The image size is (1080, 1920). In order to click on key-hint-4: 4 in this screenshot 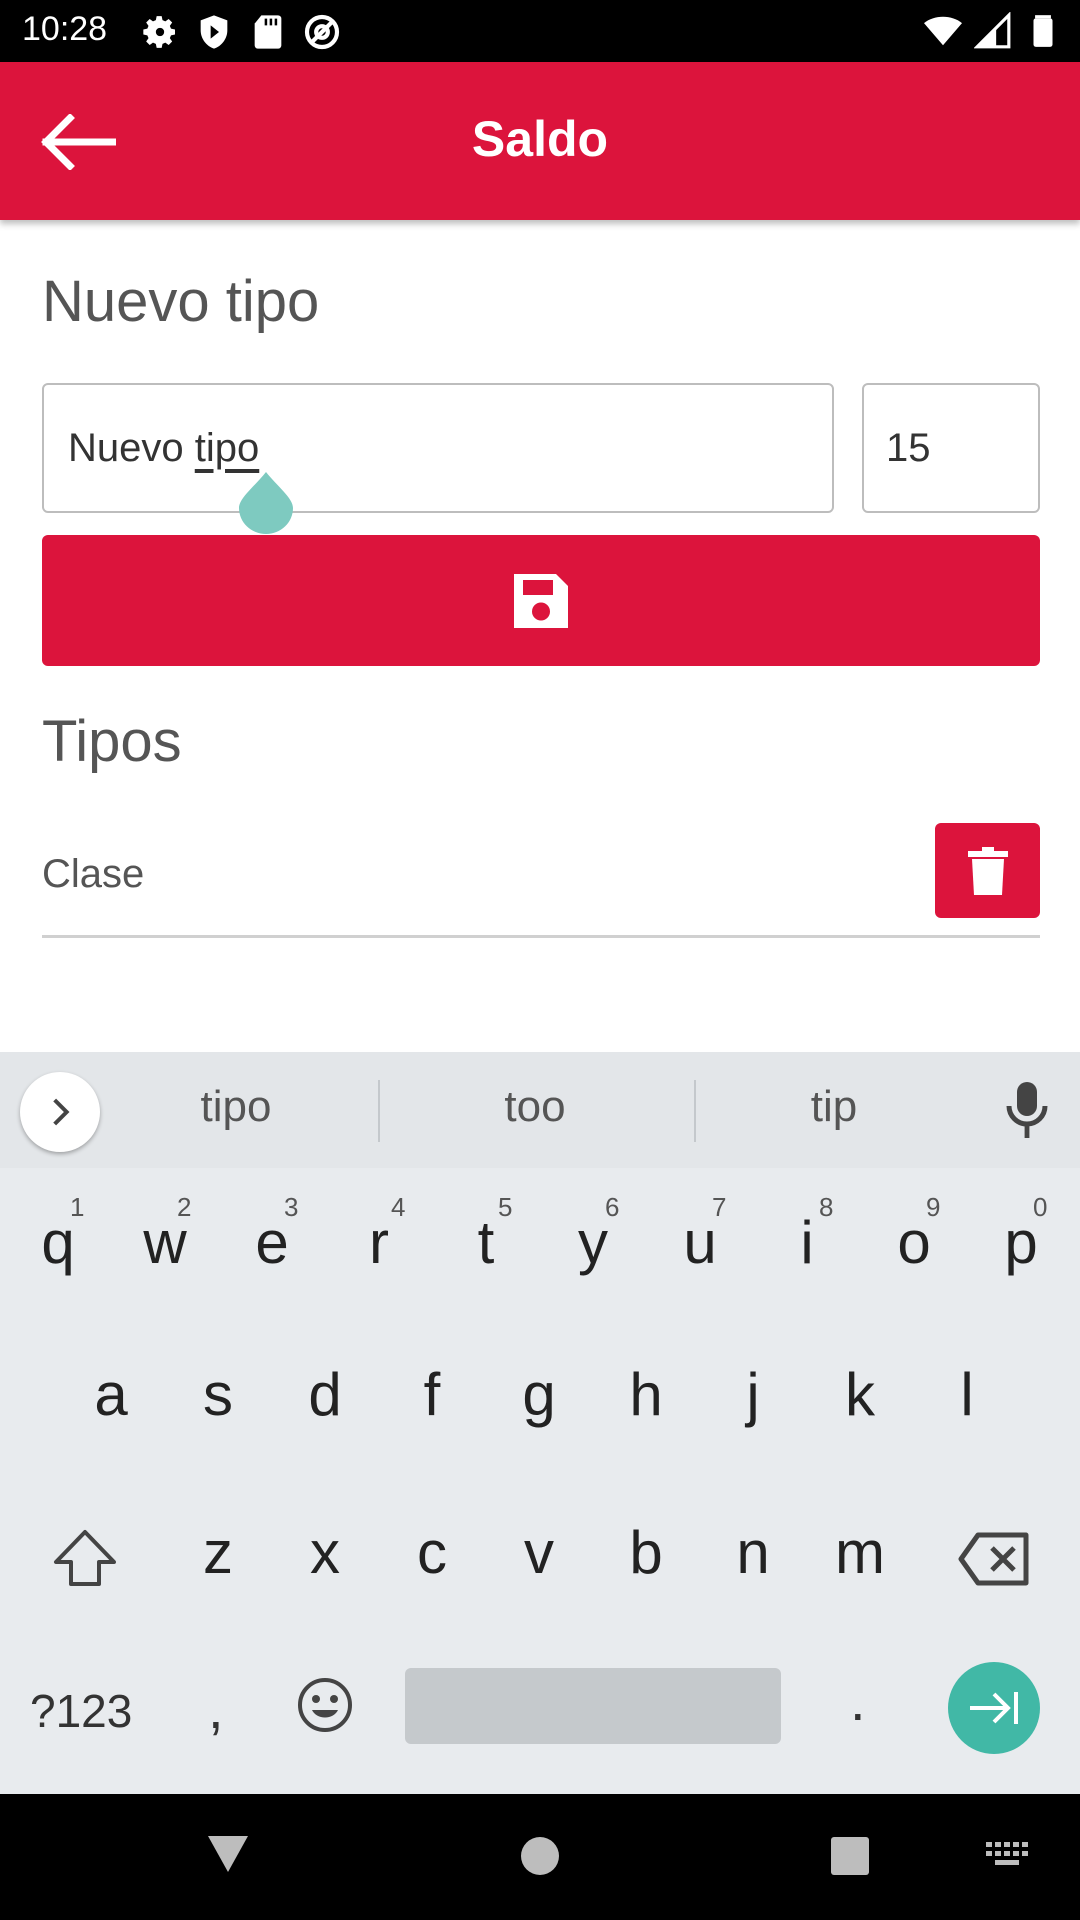, I will do `click(398, 1207)`.